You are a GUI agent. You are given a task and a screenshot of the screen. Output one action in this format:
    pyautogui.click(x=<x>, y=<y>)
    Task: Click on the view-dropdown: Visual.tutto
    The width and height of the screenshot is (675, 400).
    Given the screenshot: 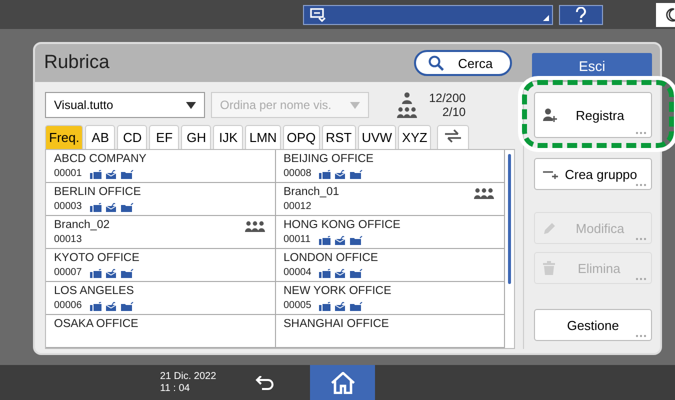 What is the action you would take?
    pyautogui.click(x=125, y=105)
    